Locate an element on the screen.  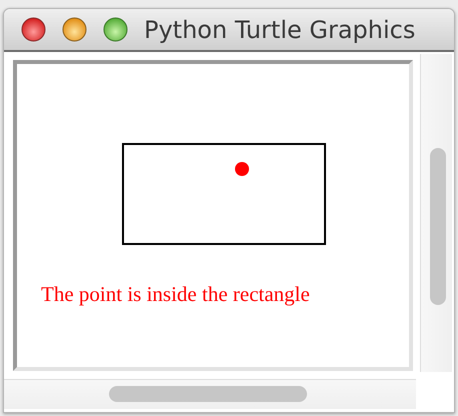
zoom-button is located at coordinates (115, 29).